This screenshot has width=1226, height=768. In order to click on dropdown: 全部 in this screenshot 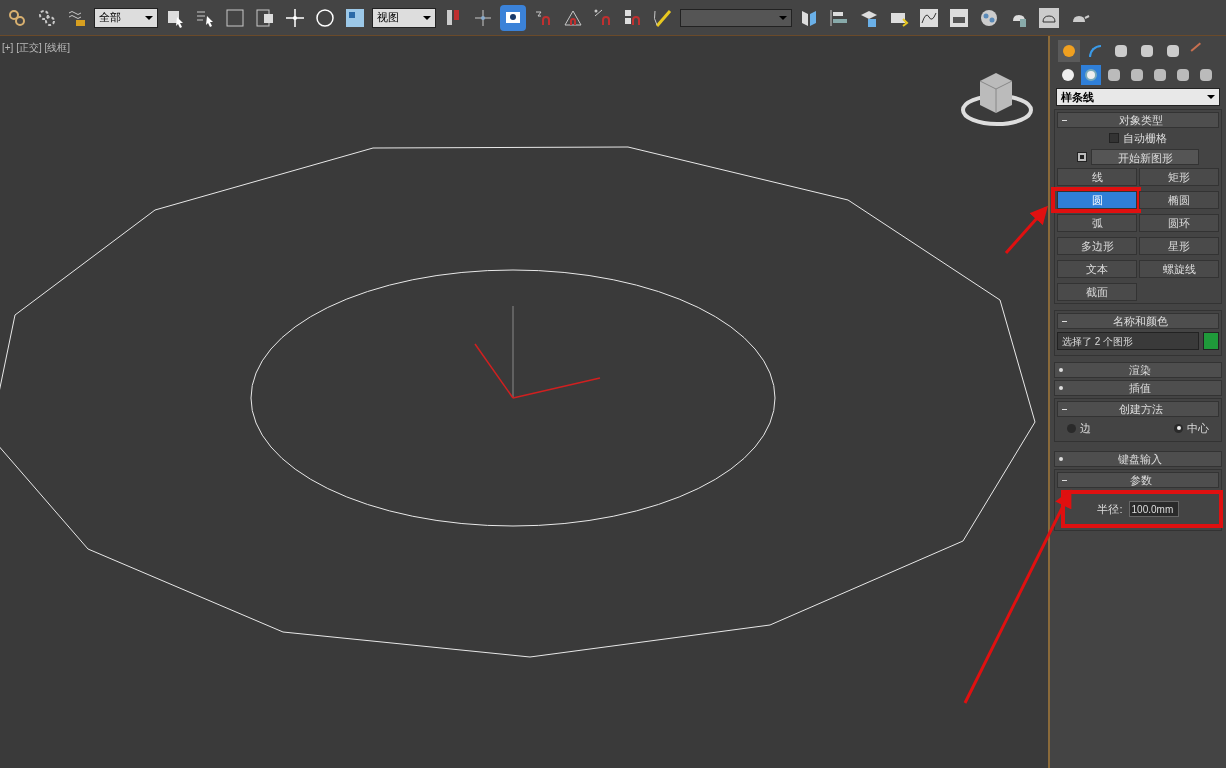, I will do `click(126, 17)`.